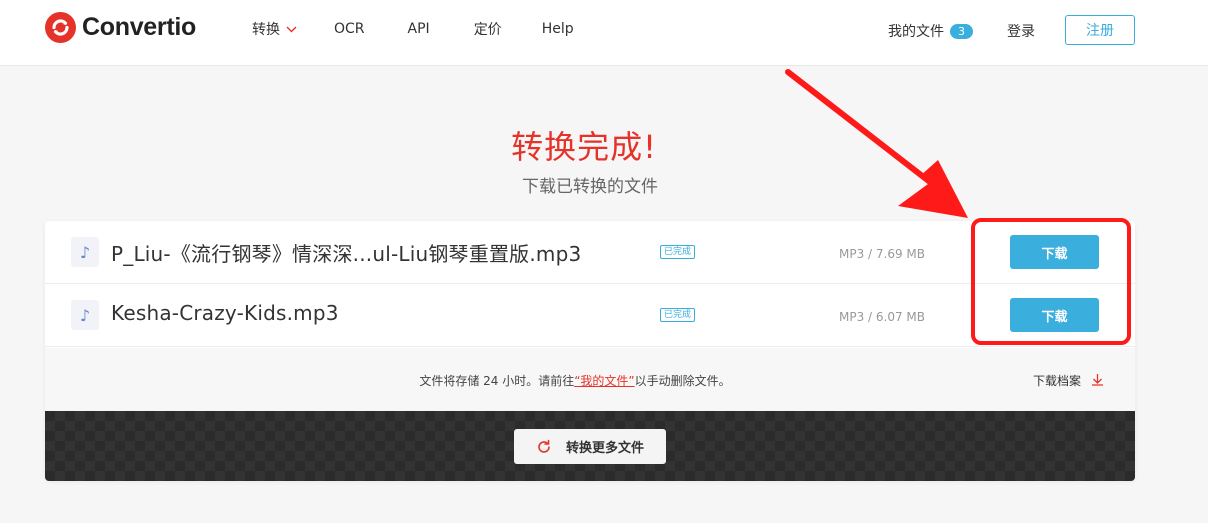 The image size is (1208, 523). I want to click on my-files-label: 我的文件, so click(916, 32).